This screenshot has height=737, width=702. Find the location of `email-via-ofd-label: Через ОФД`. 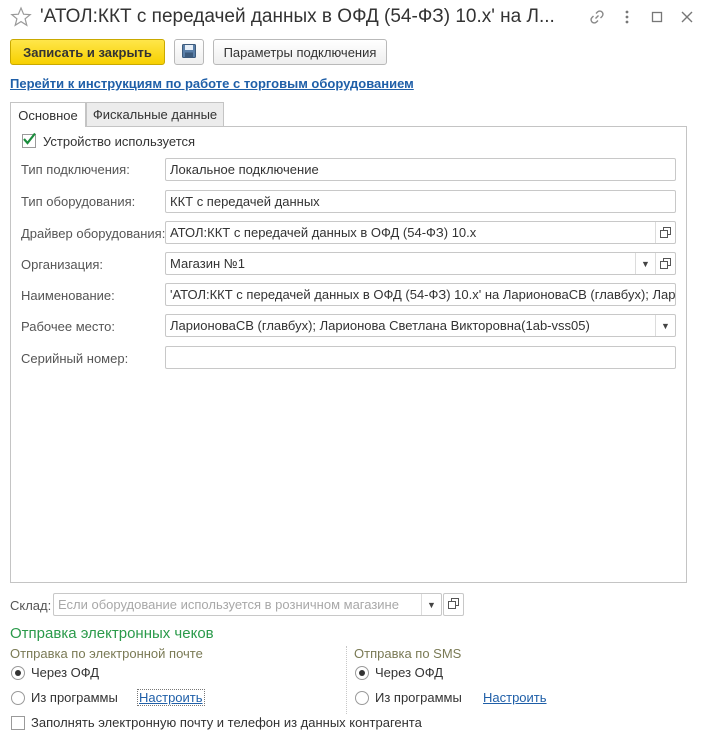

email-via-ofd-label: Через ОФД is located at coordinates (65, 672).